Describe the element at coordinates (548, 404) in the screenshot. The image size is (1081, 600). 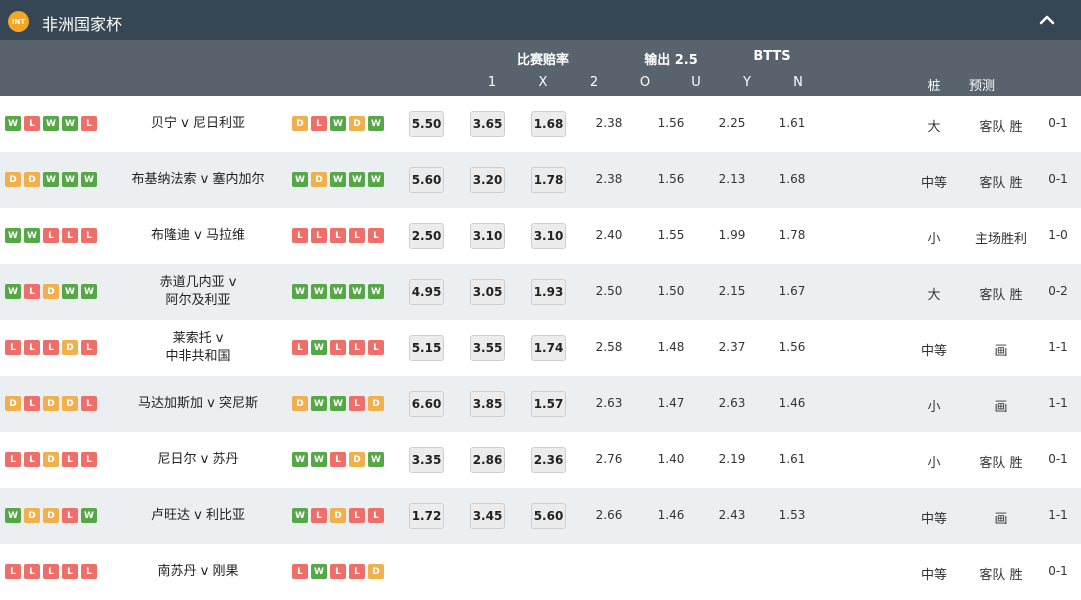
I see `odds-away-button: 1.57` at that location.